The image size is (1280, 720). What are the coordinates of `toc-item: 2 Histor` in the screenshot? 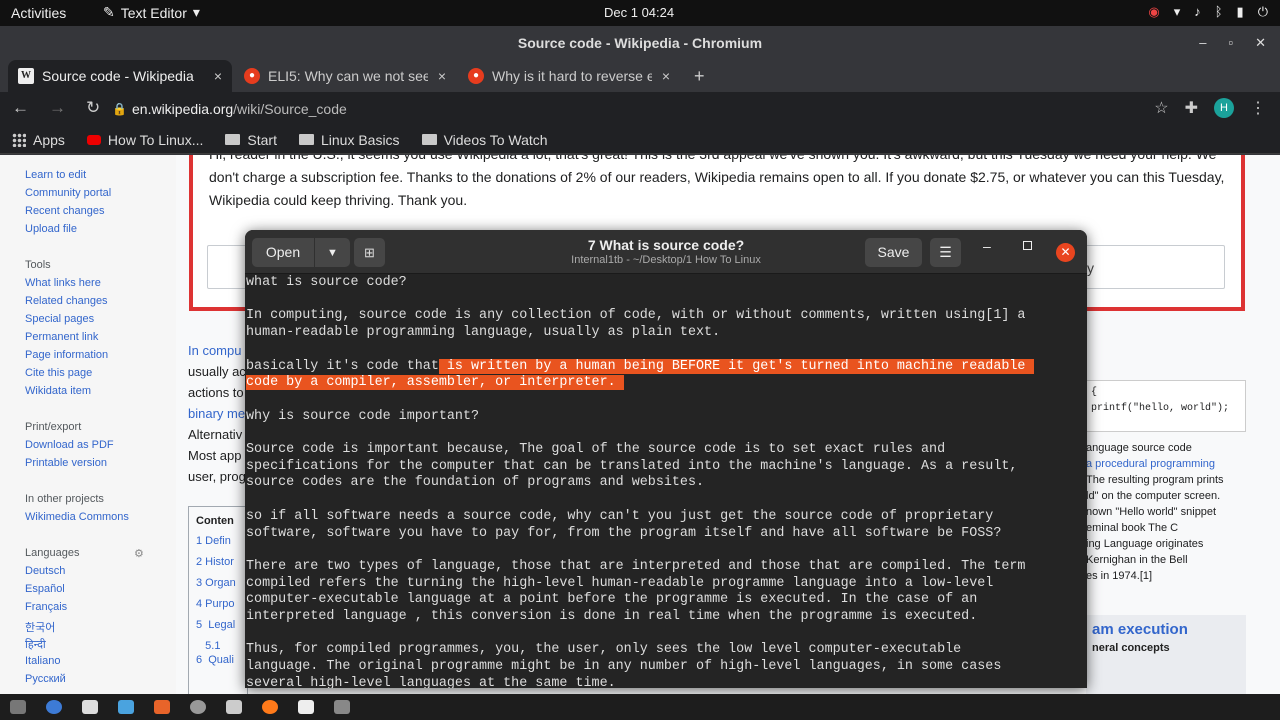 It's located at (221, 566).